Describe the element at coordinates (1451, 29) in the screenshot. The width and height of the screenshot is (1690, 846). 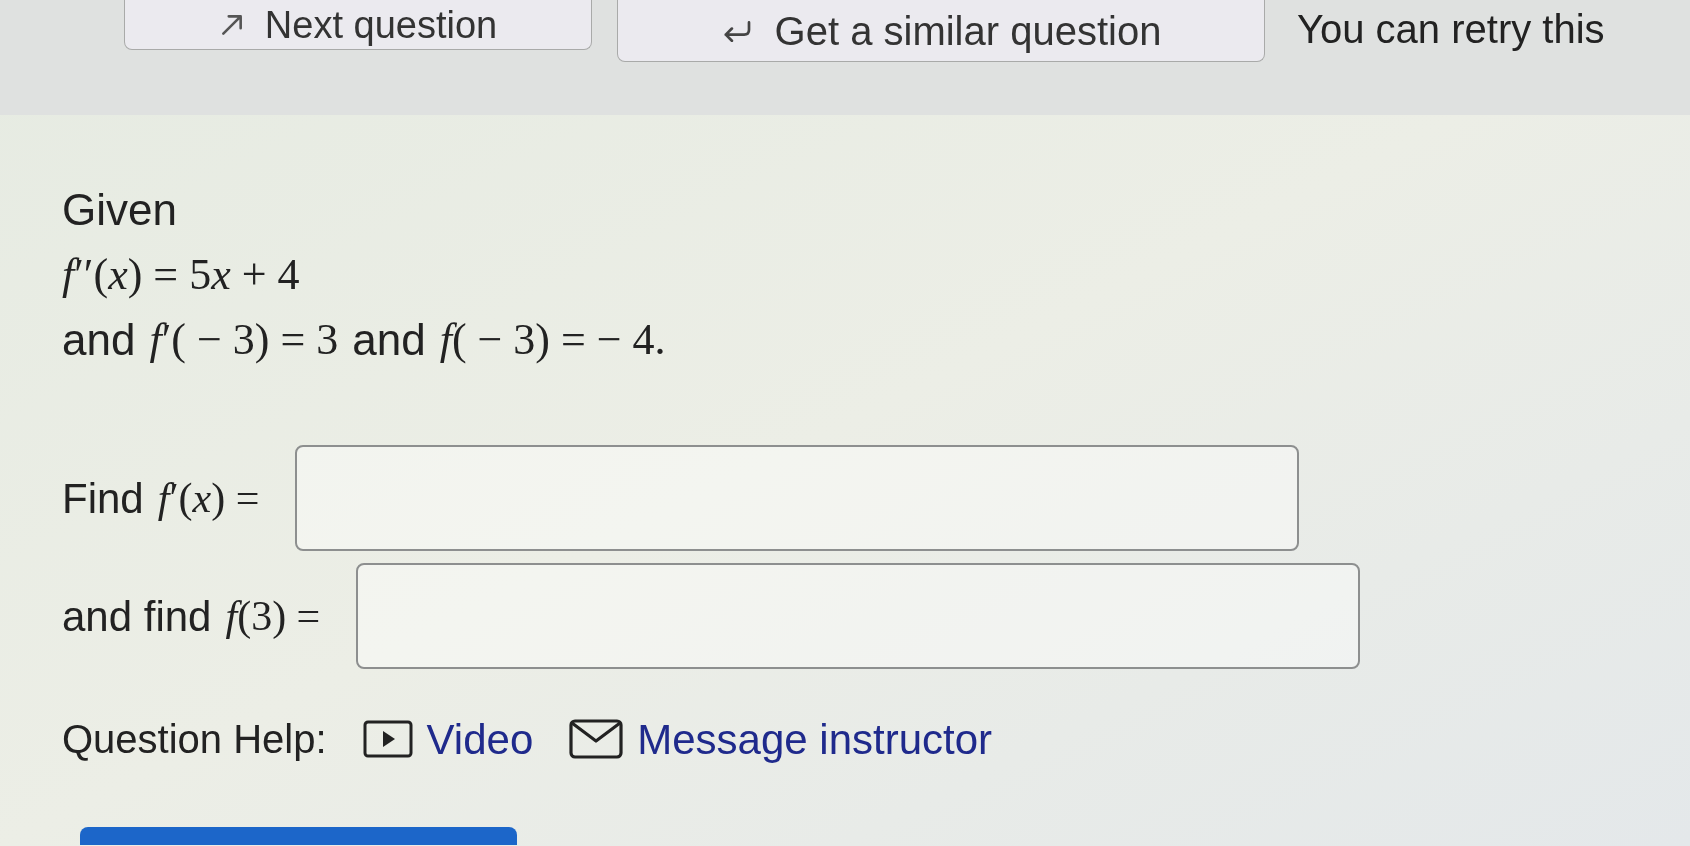
I see `retry-note: You can retry this` at that location.